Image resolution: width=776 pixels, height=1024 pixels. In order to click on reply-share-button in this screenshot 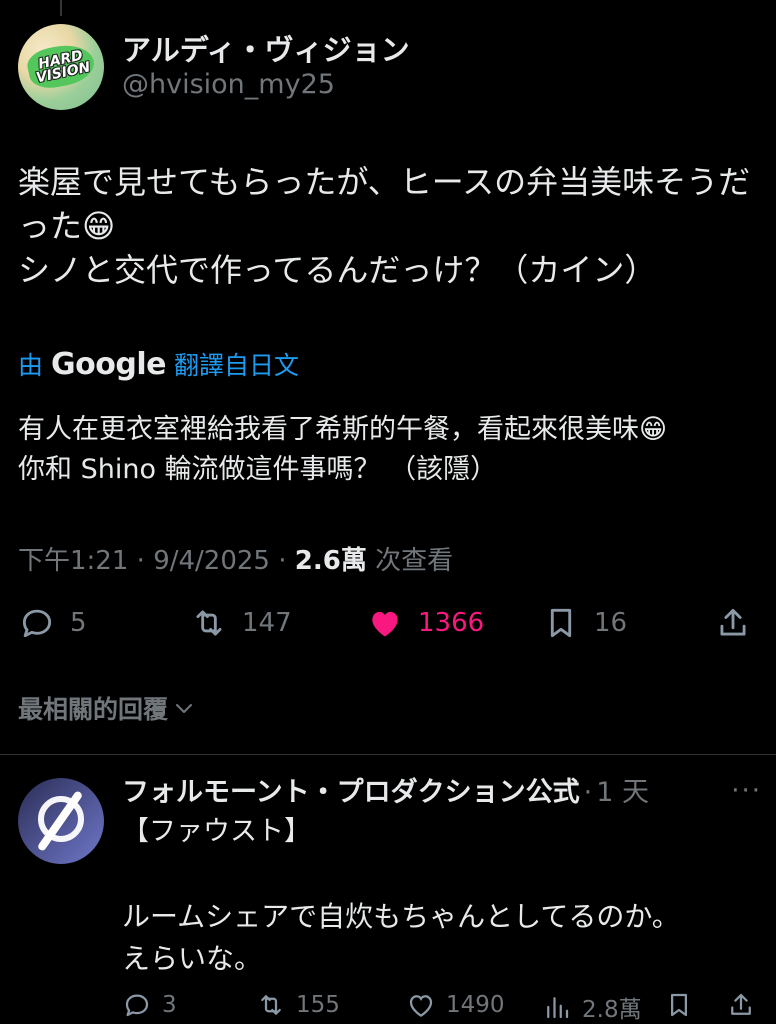, I will do `click(741, 1005)`.